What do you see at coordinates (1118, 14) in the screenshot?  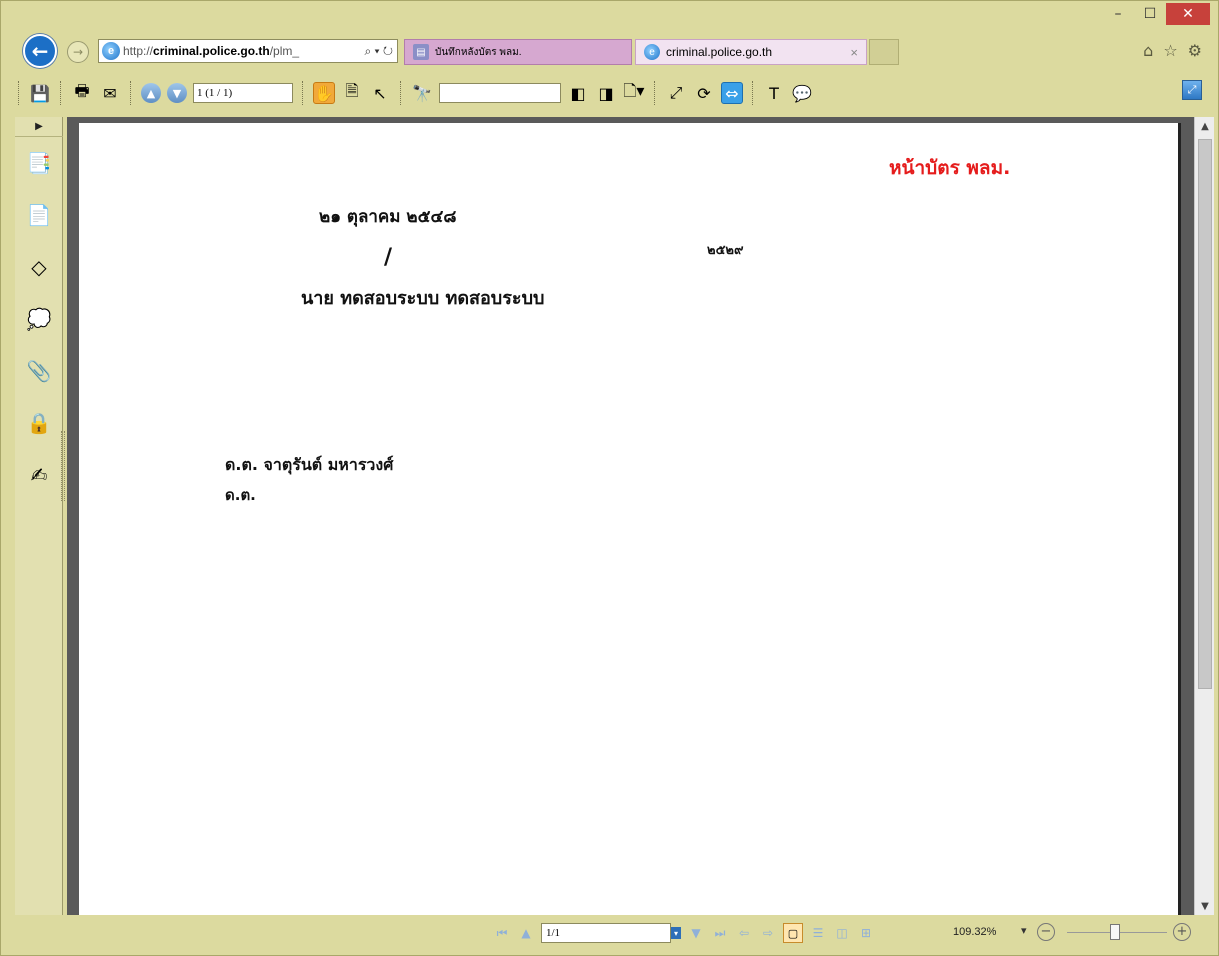 I see `minimize-button: –` at bounding box center [1118, 14].